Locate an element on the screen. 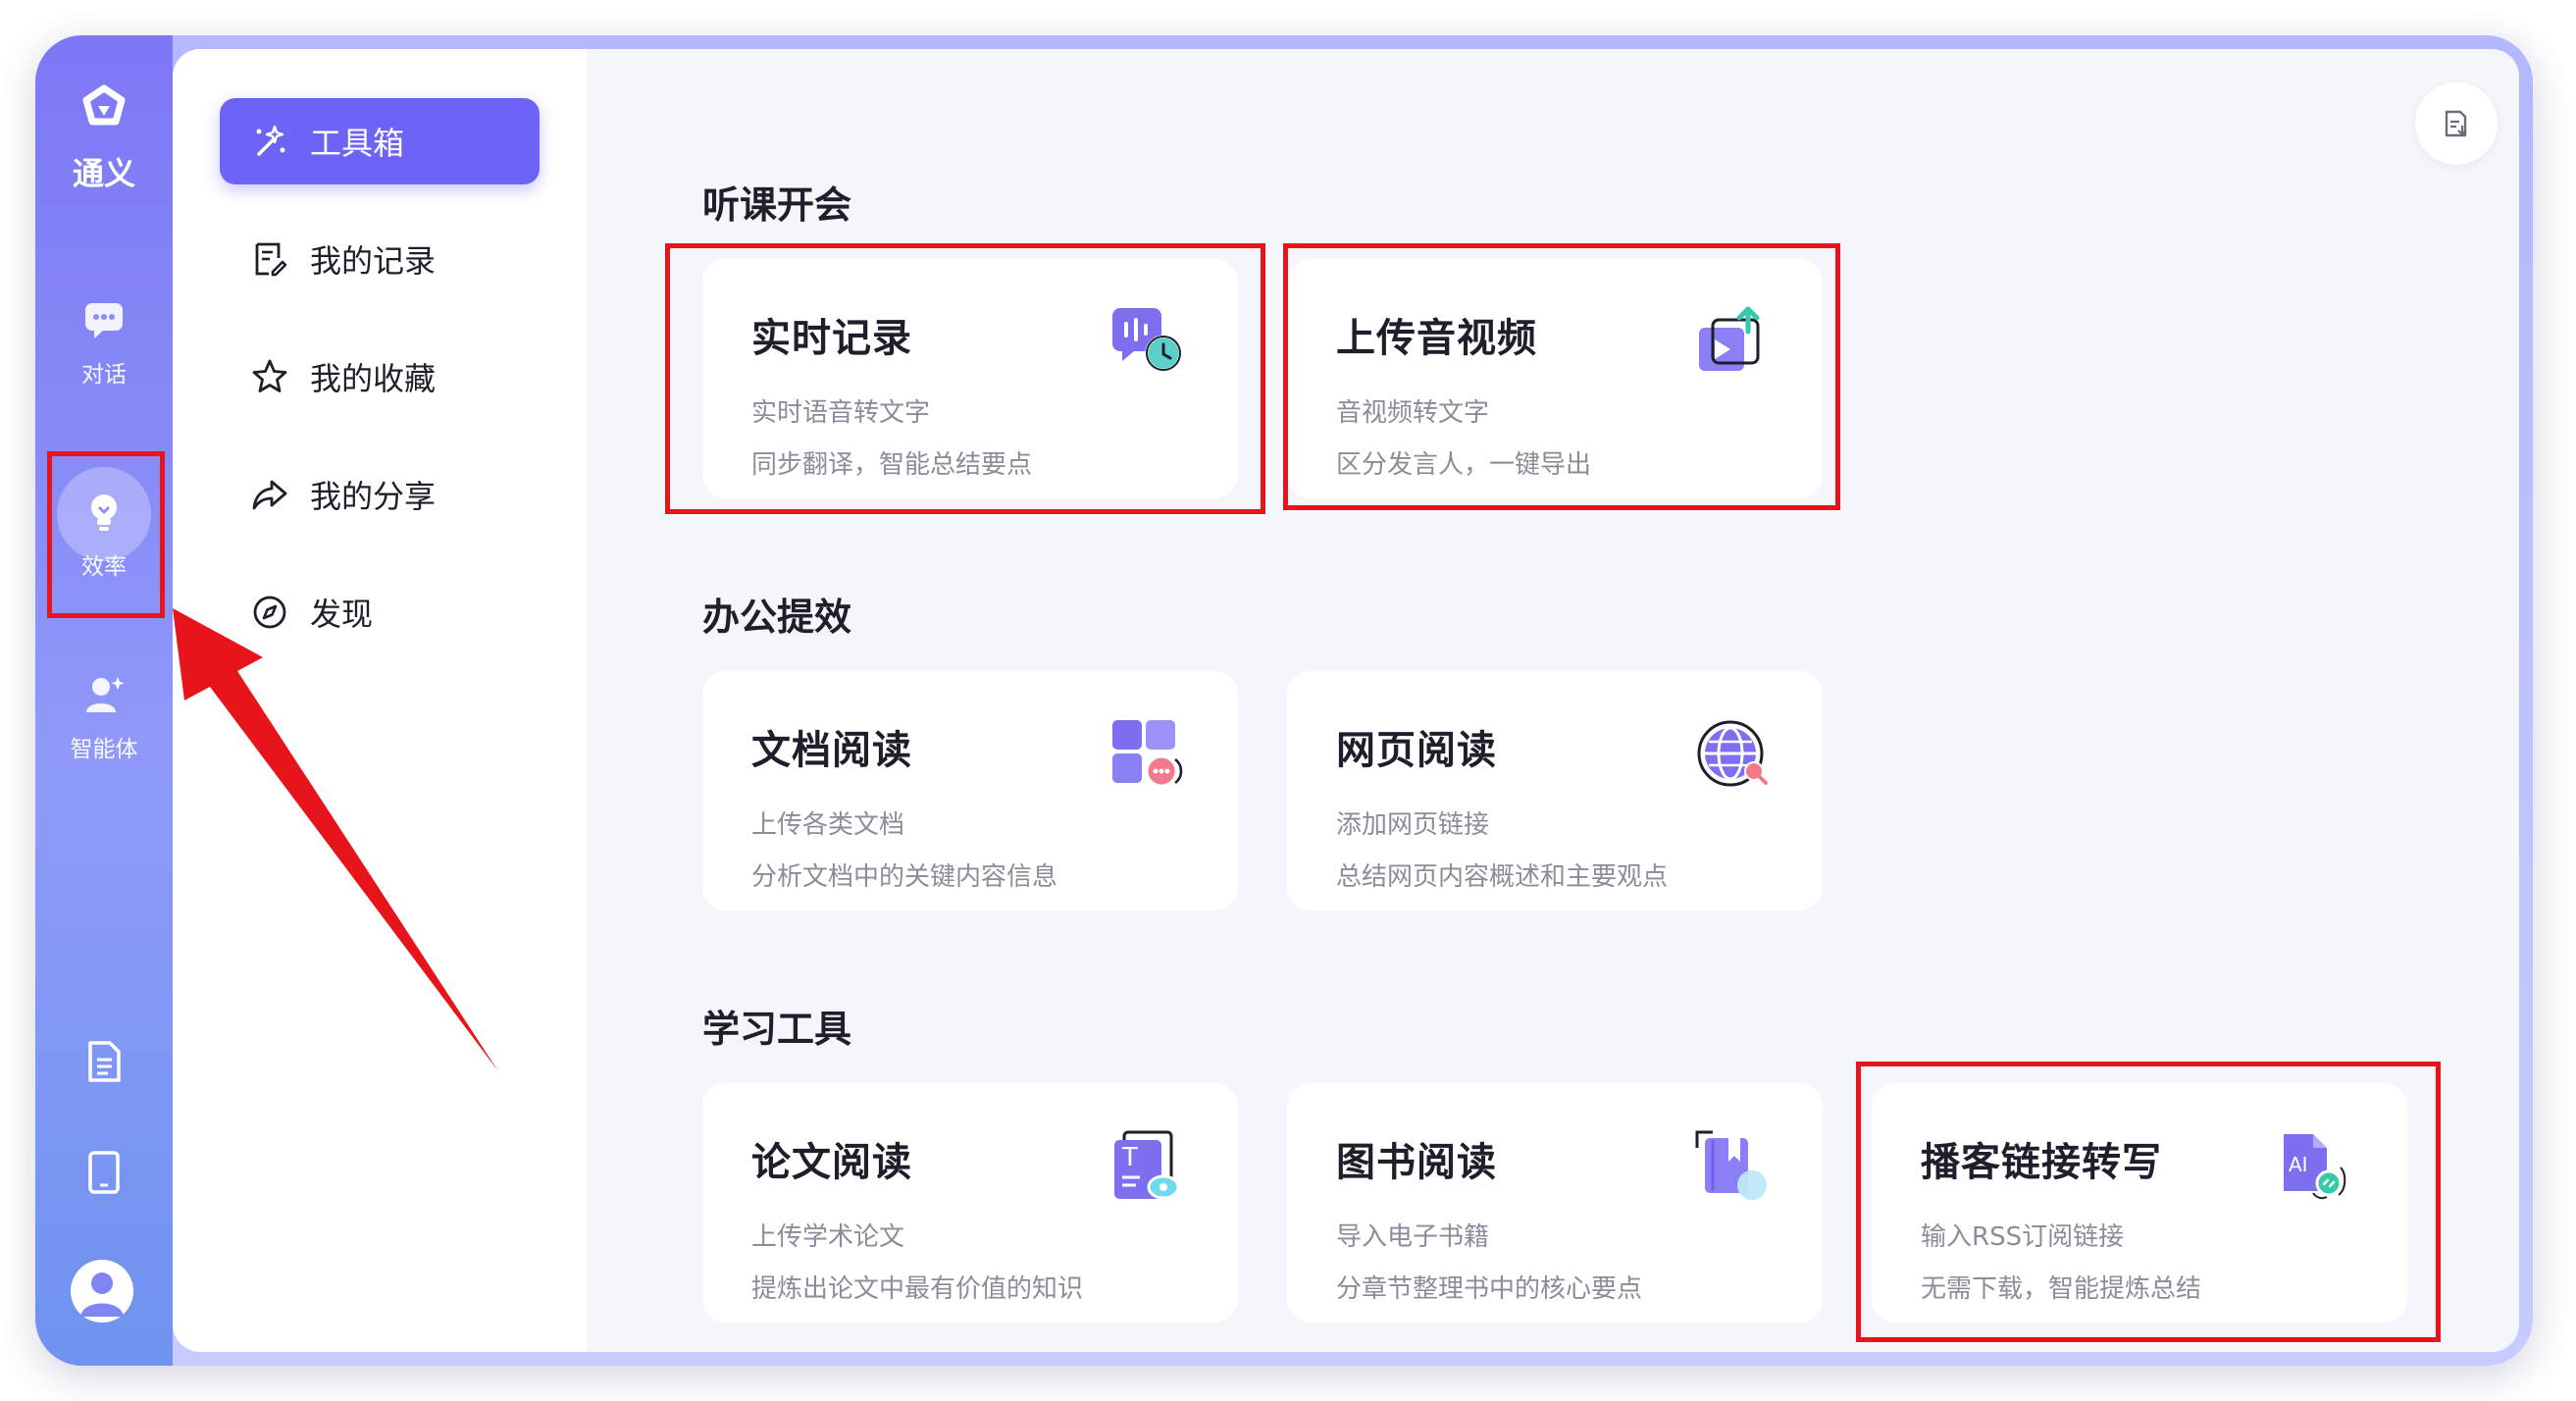  rail-chat-label: 对话 is located at coordinates (104, 375).